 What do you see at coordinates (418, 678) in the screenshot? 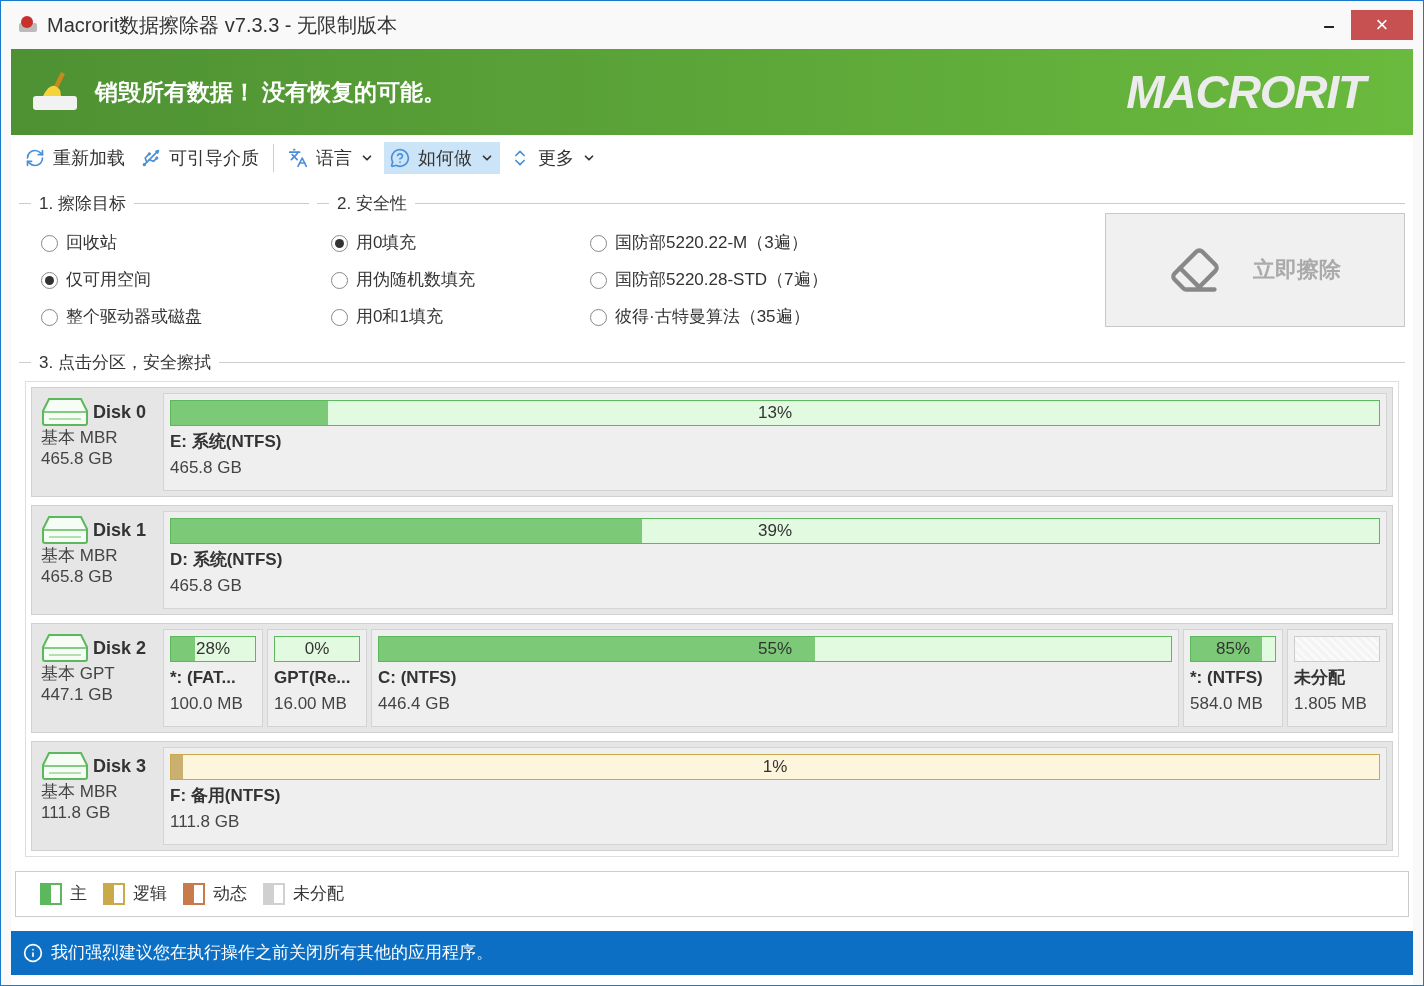
I see `partition-label: C: (NTFS)` at bounding box center [418, 678].